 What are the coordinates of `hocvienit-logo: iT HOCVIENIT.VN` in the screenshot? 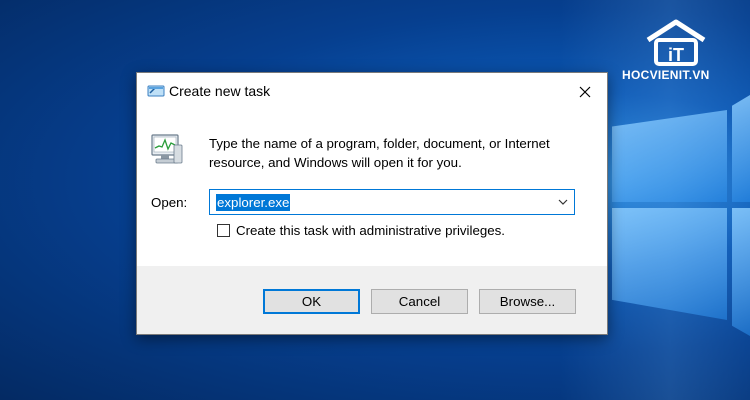 It's located at (678, 54).